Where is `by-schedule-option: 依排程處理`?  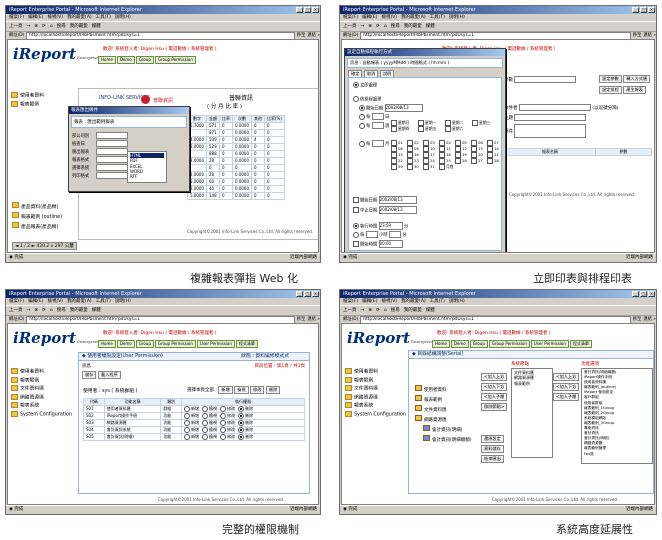 by-schedule-option: 依排程處理 is located at coordinates (367, 99).